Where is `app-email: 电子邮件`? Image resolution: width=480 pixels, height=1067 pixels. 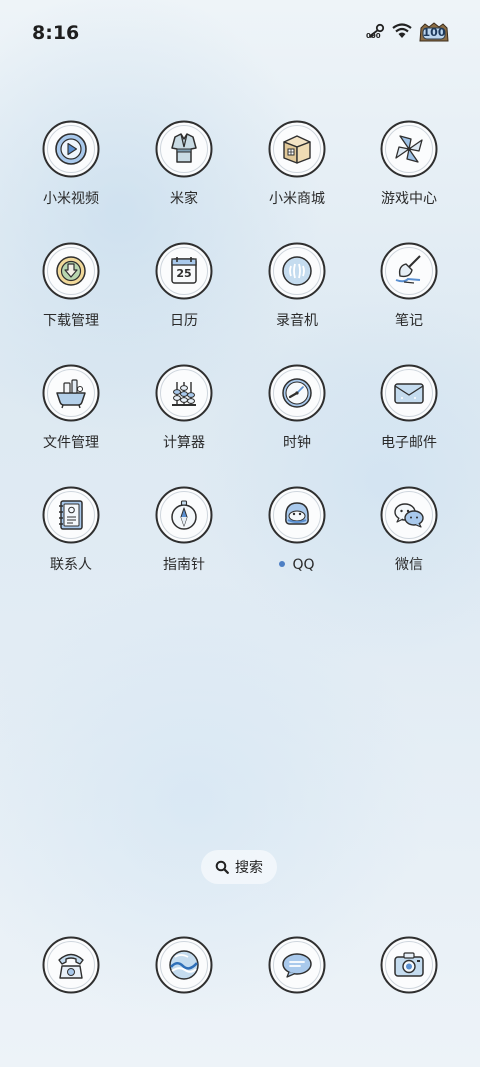
app-email: 电子邮件 is located at coordinates (409, 408).